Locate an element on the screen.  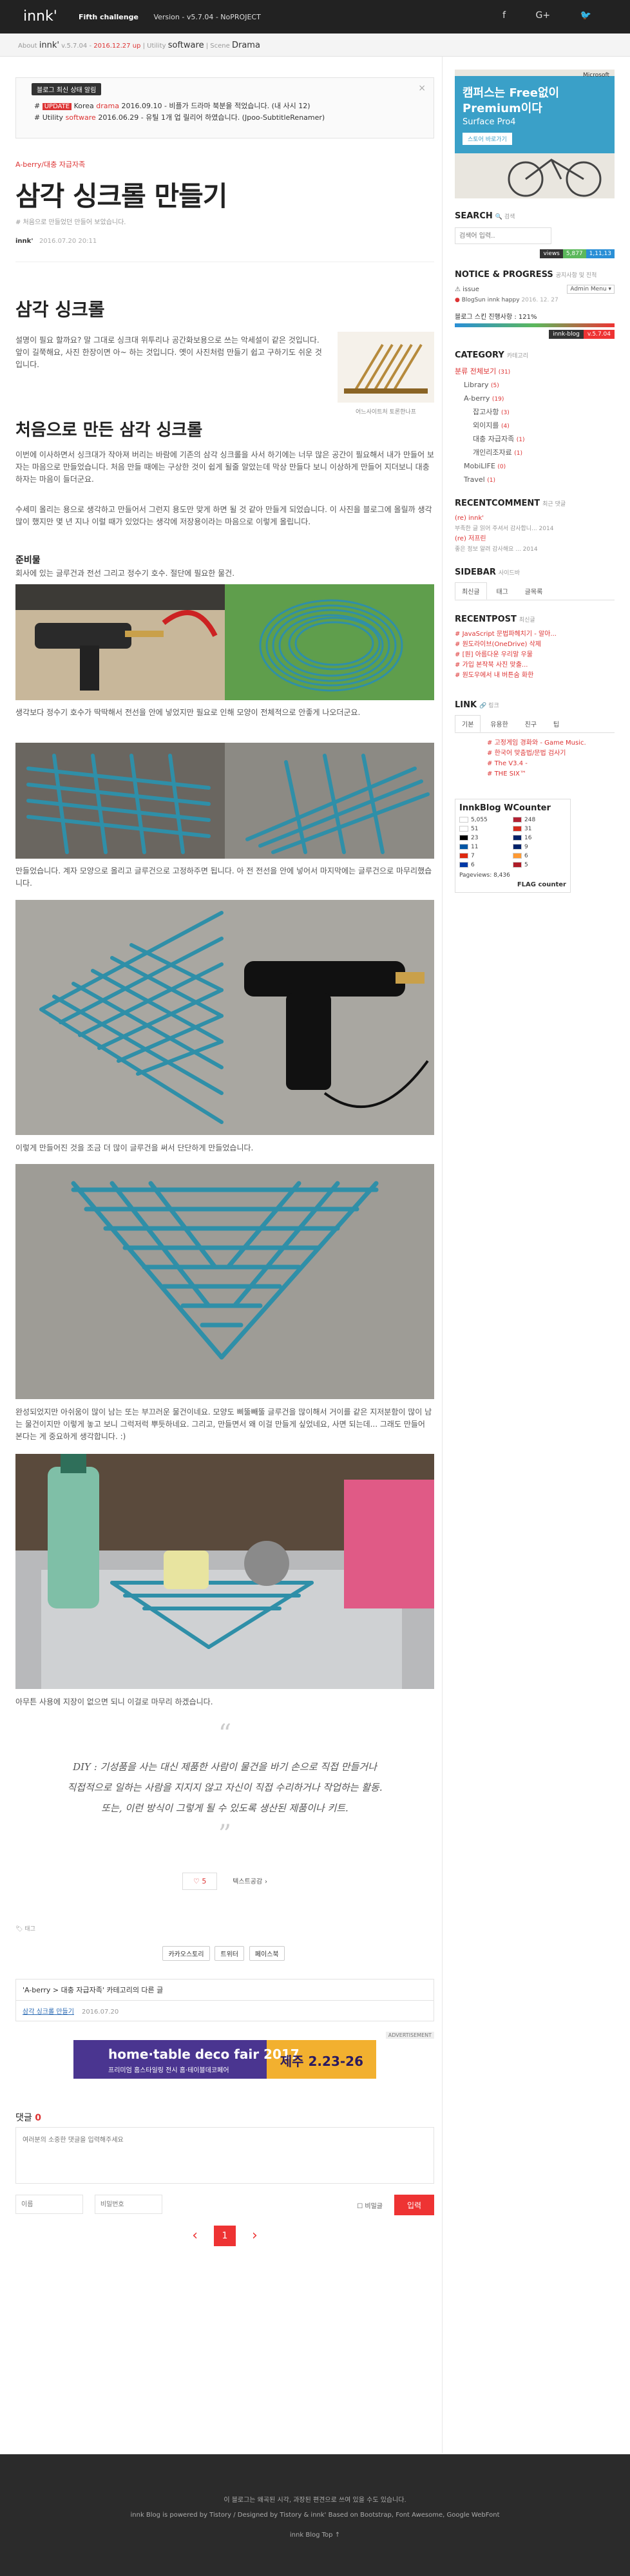
chevron-right-icon: › is located at coordinates (266, 1881).